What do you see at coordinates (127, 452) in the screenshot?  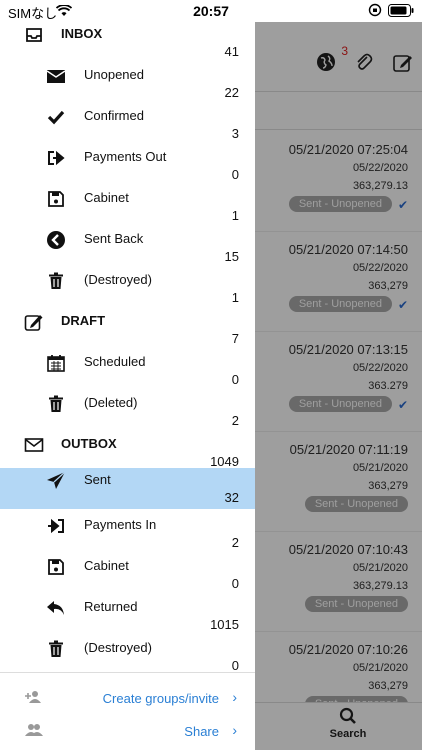 I see `folder-outbox: OUTBOX 1049` at bounding box center [127, 452].